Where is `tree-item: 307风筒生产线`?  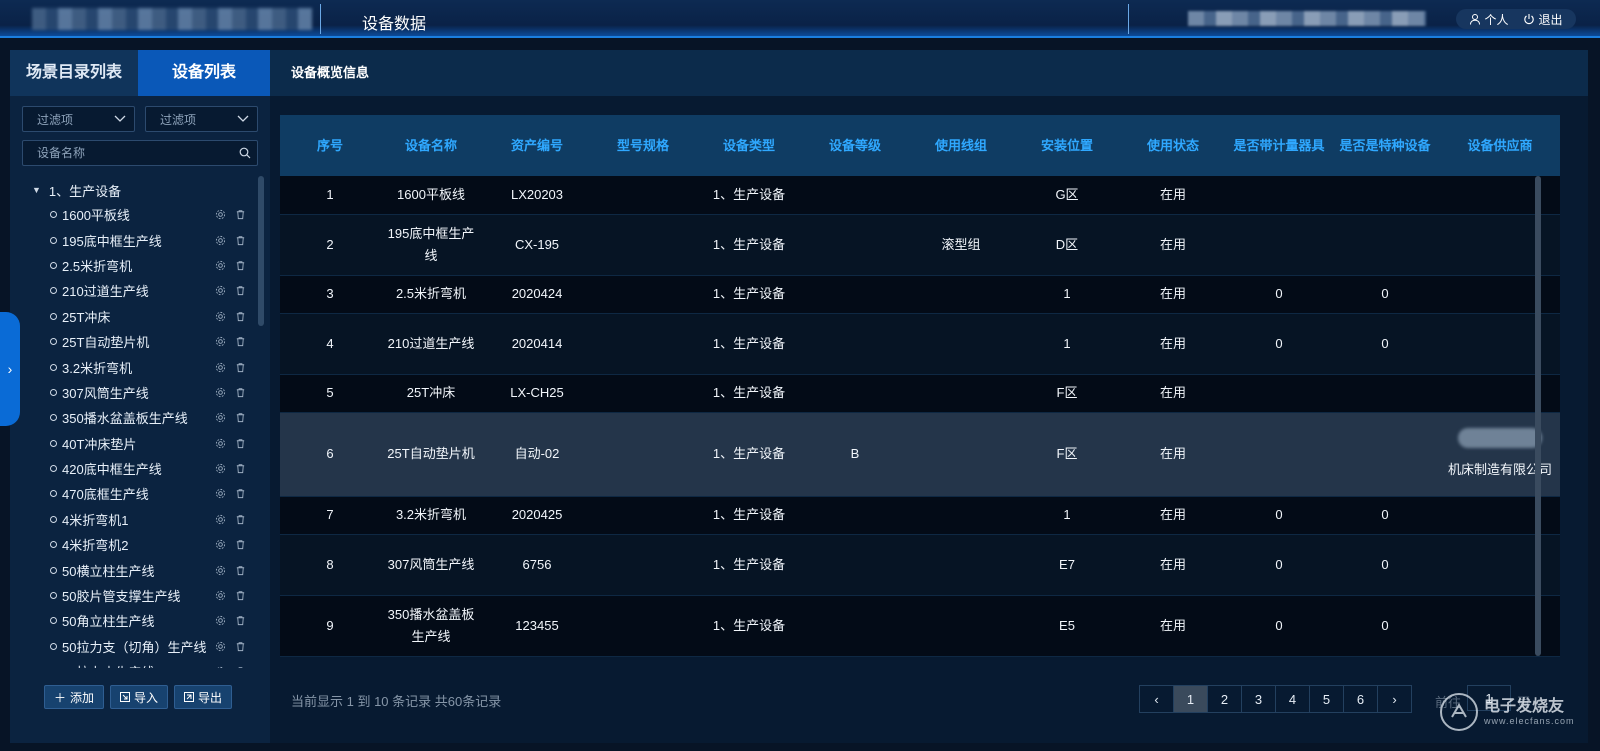 tree-item: 307风筒生产线 is located at coordinates (136, 392).